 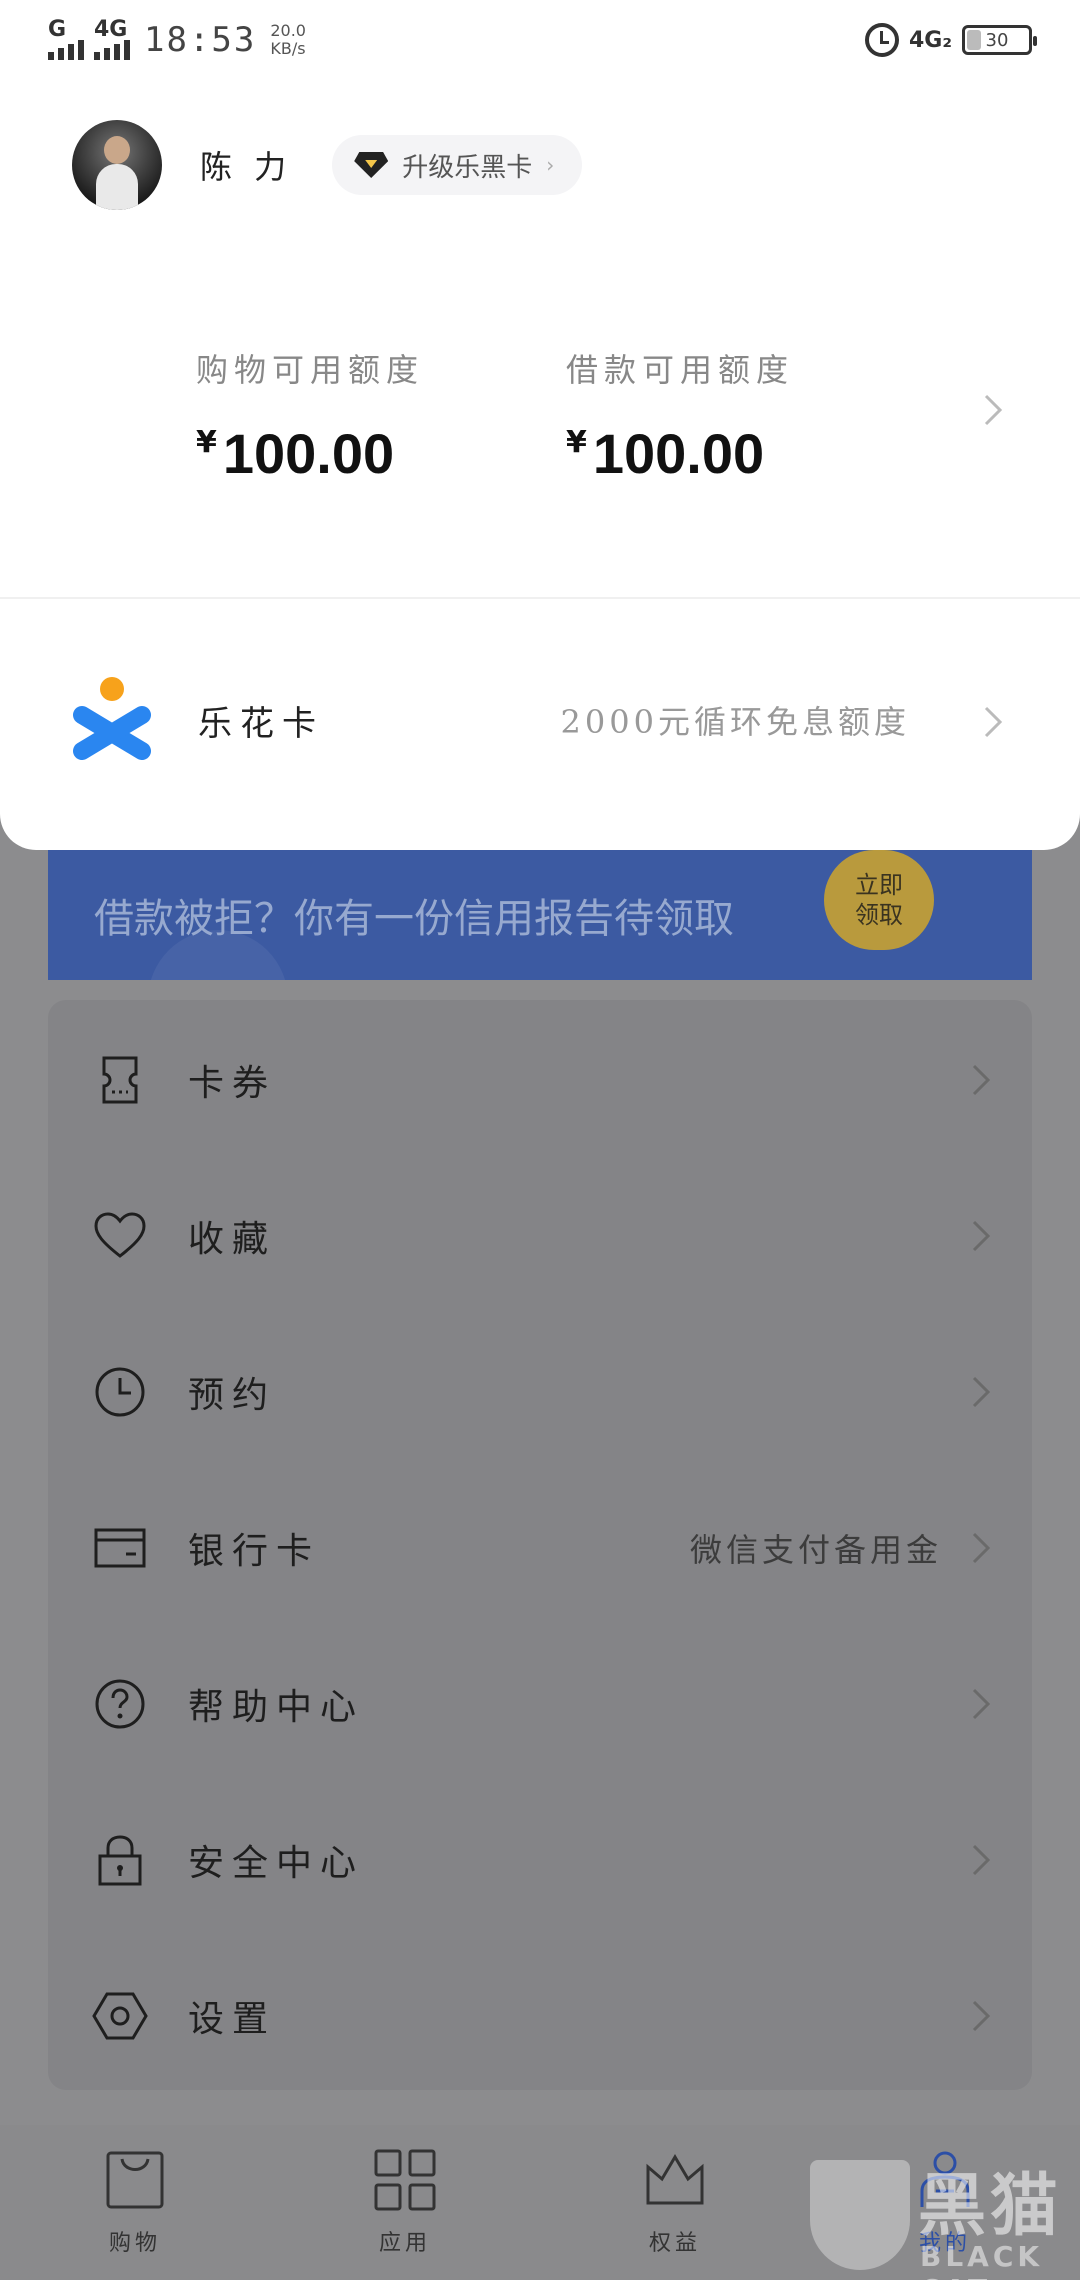 What do you see at coordinates (540, 1548) in the screenshot?
I see `menu-item-bank-card: 银行卡 微信支付备用金` at bounding box center [540, 1548].